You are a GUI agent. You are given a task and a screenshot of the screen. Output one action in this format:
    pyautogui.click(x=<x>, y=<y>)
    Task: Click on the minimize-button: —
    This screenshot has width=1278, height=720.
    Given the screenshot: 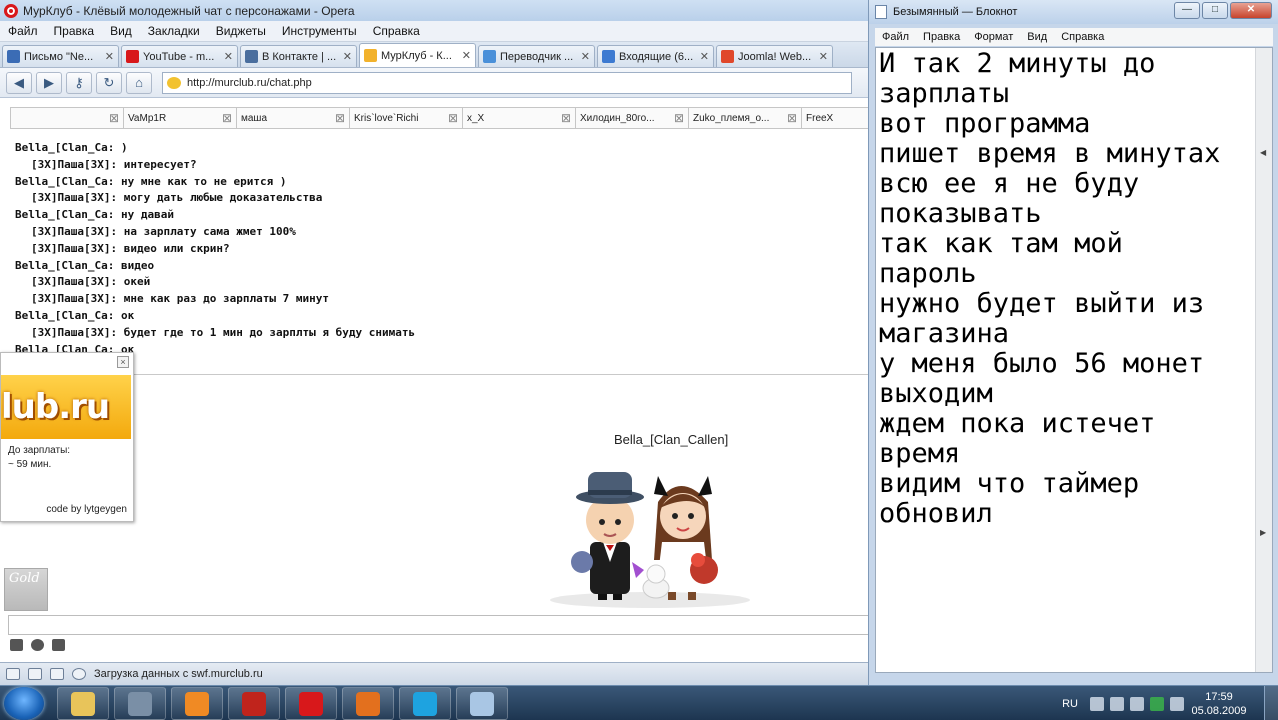 What is the action you would take?
    pyautogui.click(x=1187, y=10)
    